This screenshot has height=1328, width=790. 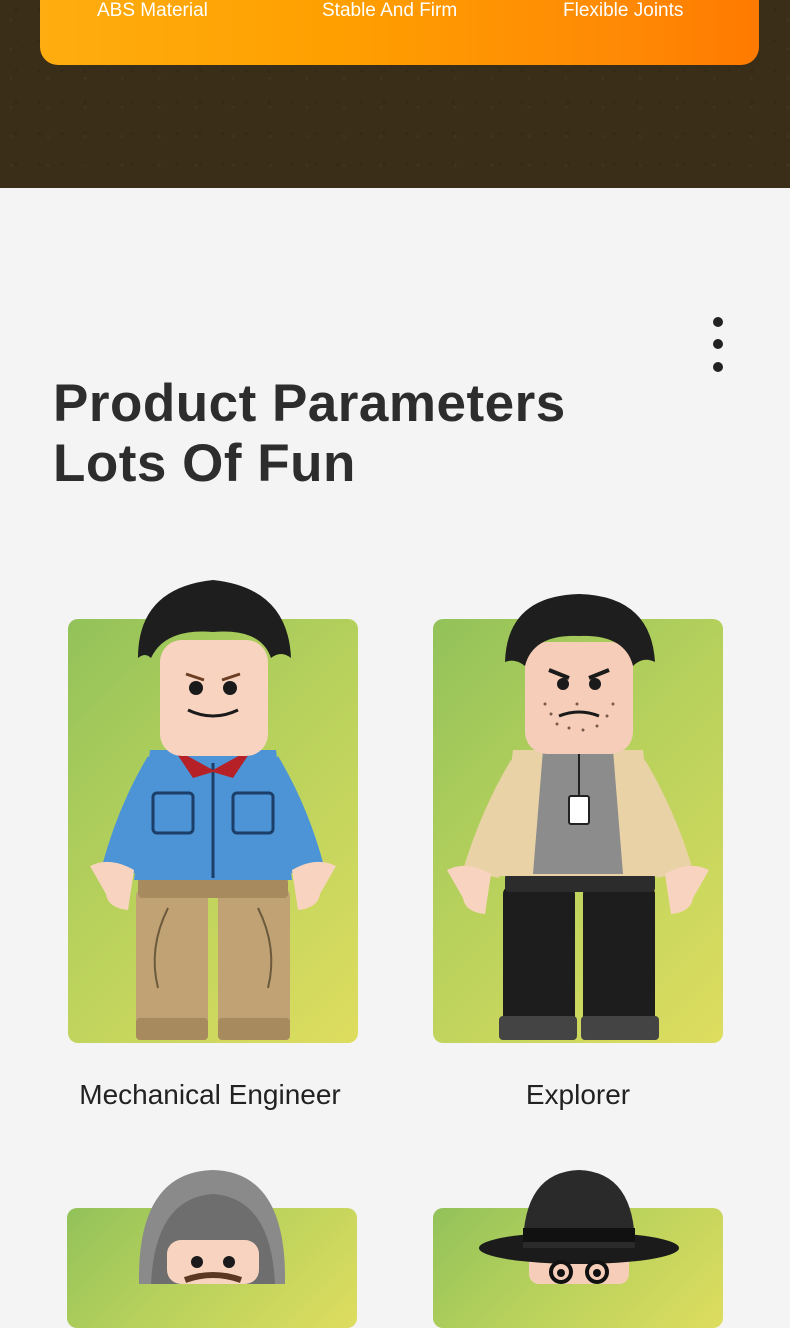 I want to click on explorer-figure-image, so click(x=578, y=817).